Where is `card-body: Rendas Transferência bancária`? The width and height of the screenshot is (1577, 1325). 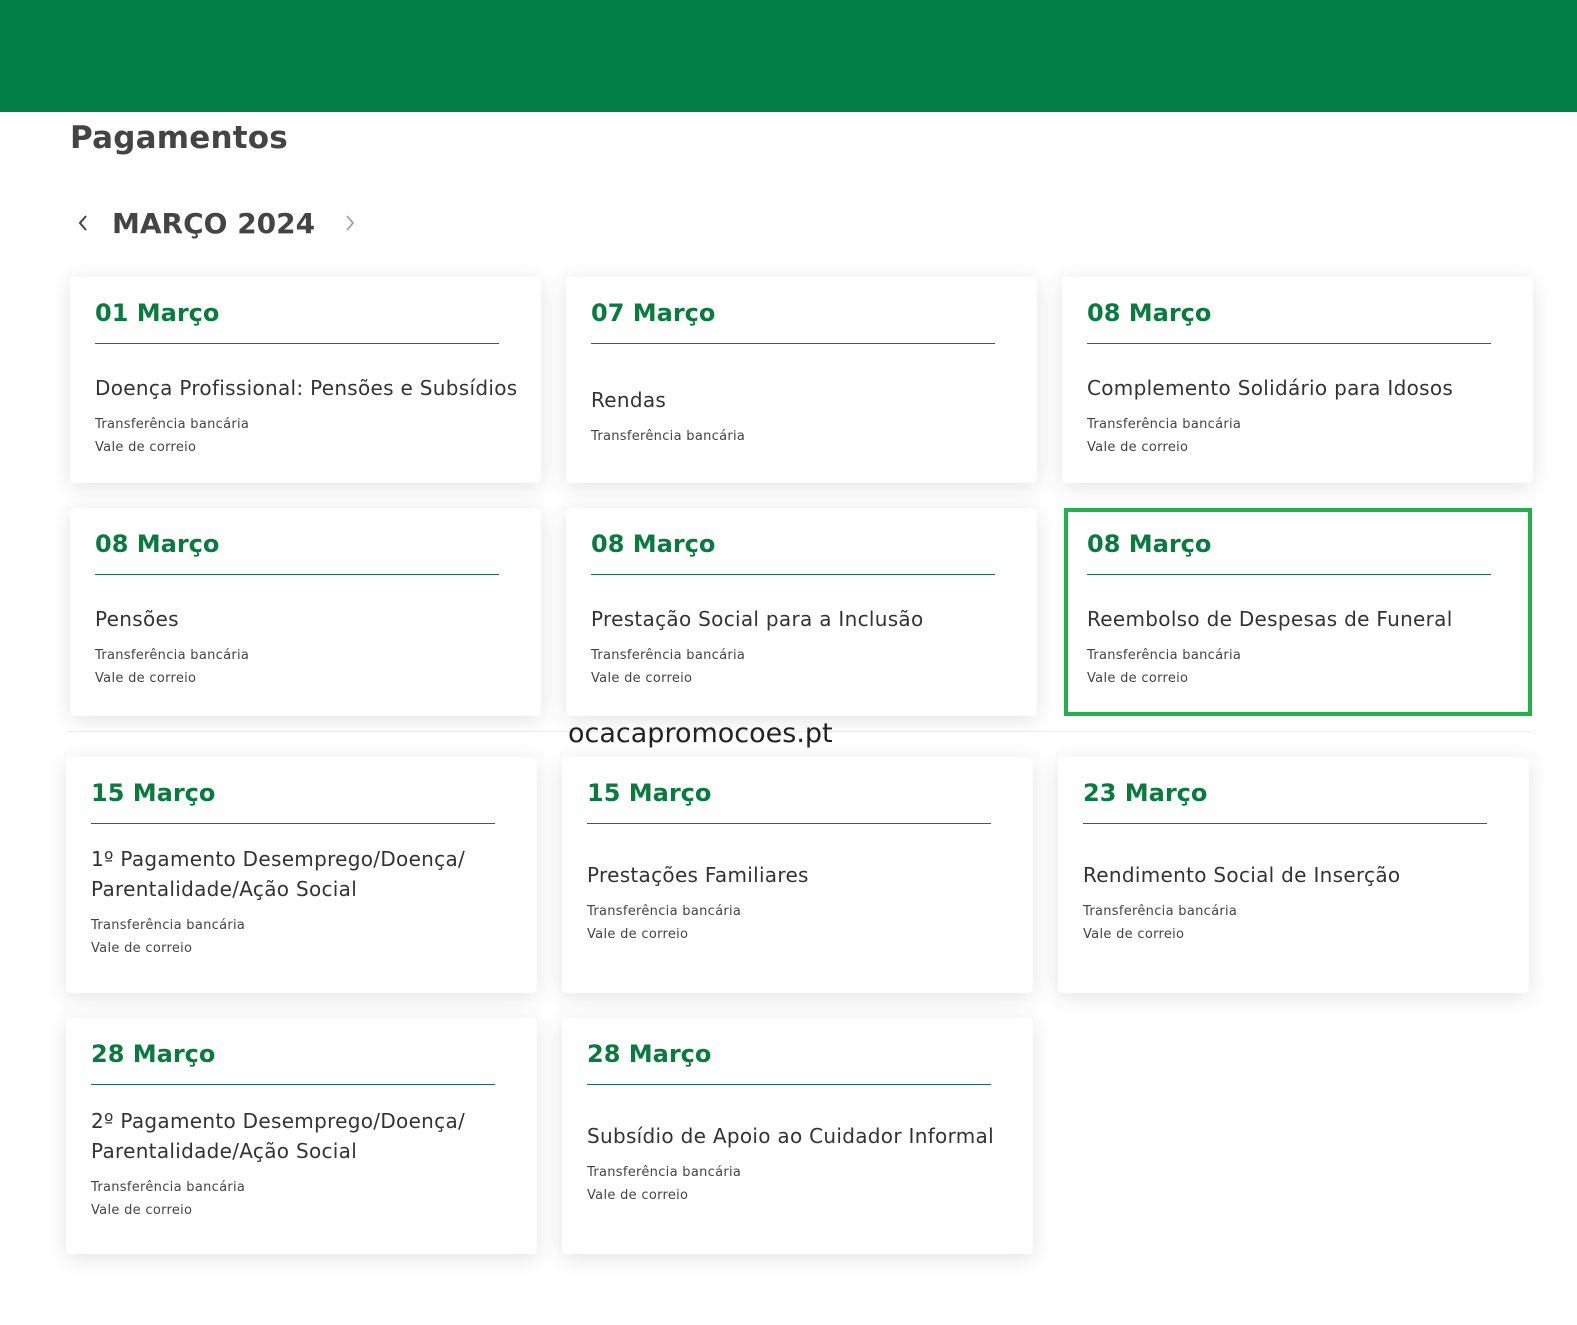 card-body: Rendas Transferência bancária is located at coordinates (804, 416).